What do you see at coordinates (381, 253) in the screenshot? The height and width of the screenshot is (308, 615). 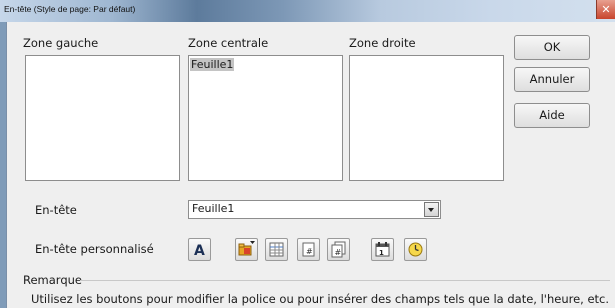 I see `svg-text: 1` at bounding box center [381, 253].